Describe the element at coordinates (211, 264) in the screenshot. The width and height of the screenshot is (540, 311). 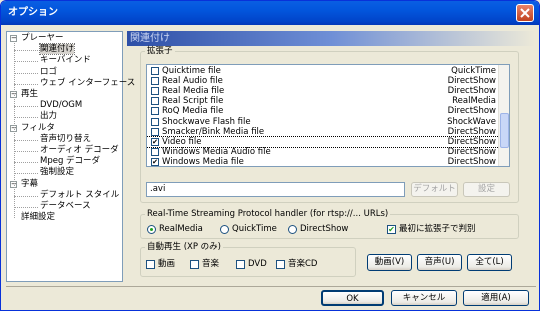
I see `autoplay-music-label: 音楽` at that location.